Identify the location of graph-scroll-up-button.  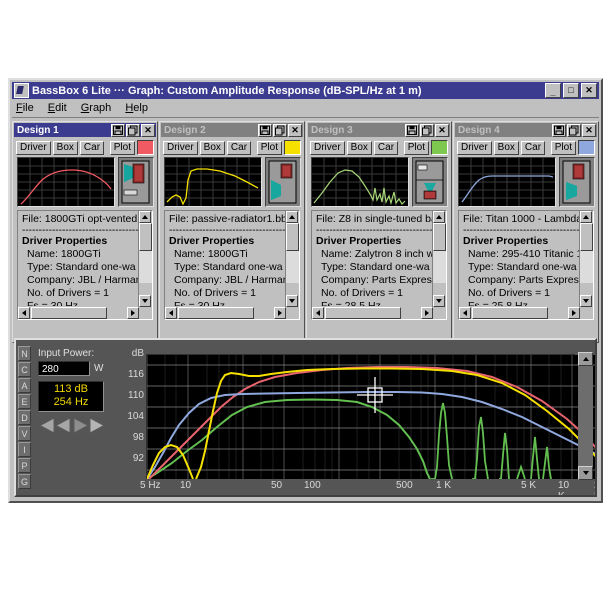
(585, 359).